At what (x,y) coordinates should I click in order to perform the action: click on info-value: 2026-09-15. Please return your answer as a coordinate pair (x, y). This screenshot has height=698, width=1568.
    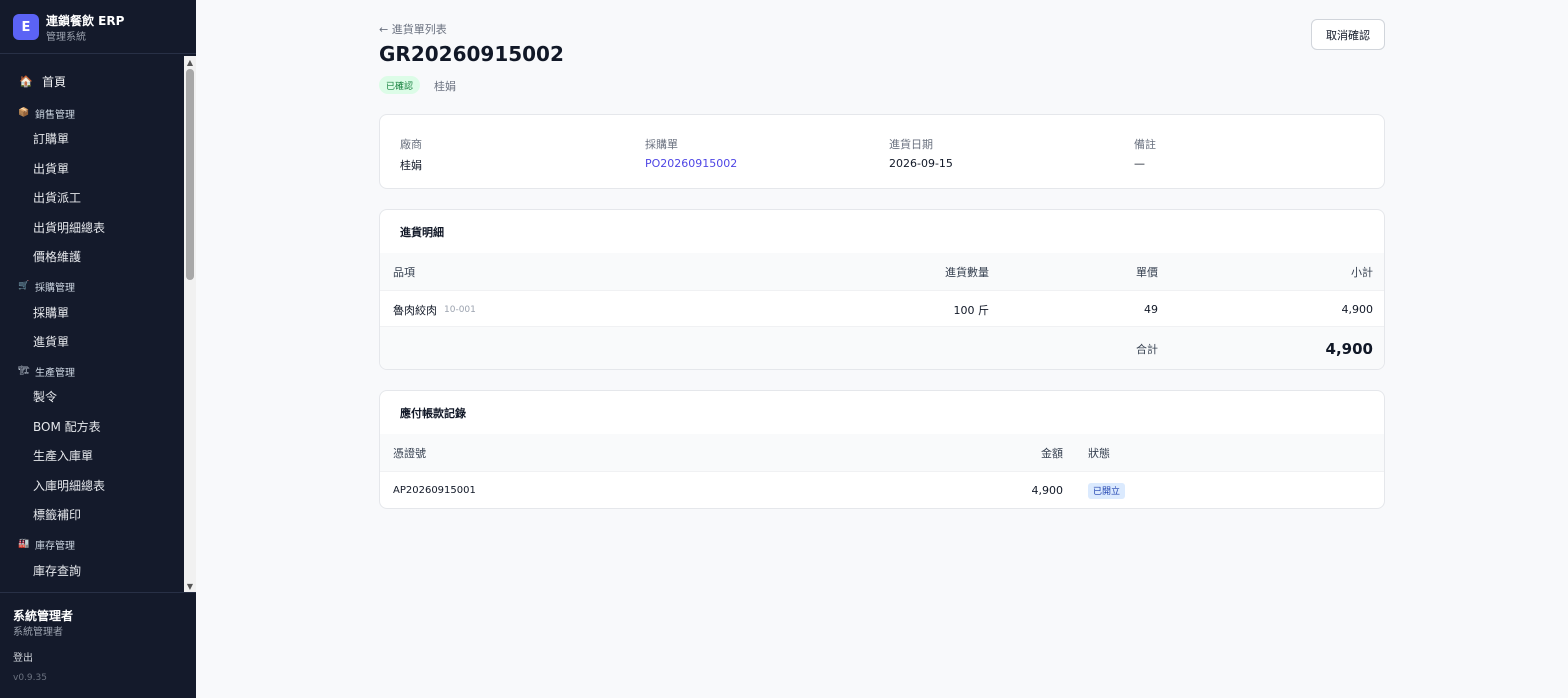
    Looking at the image, I should click on (921, 163).